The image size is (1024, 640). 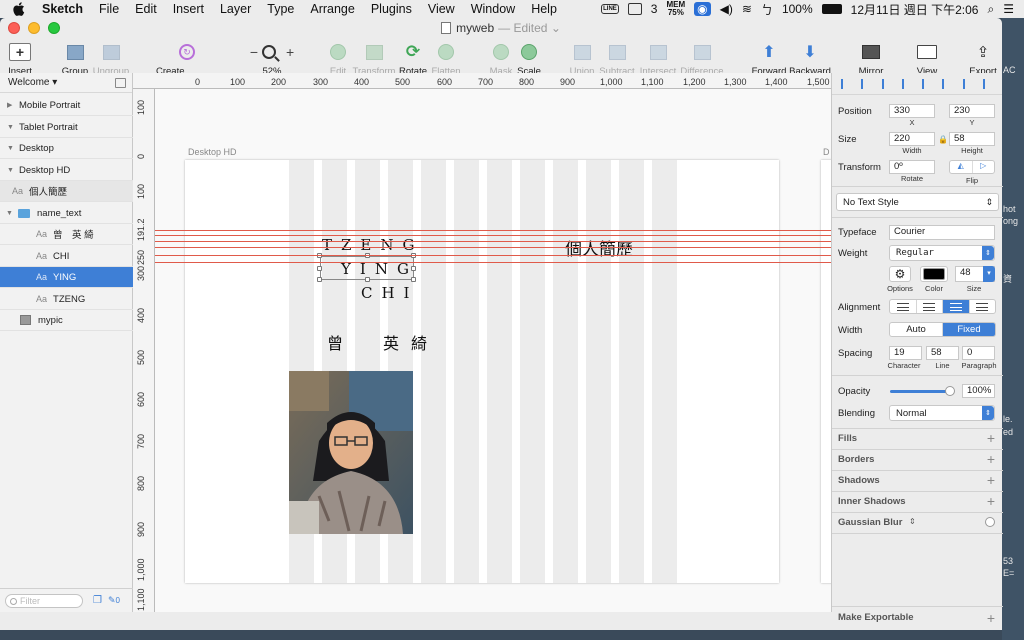 What do you see at coordinates (544, 9) in the screenshot?
I see `menu-help: Help` at bounding box center [544, 9].